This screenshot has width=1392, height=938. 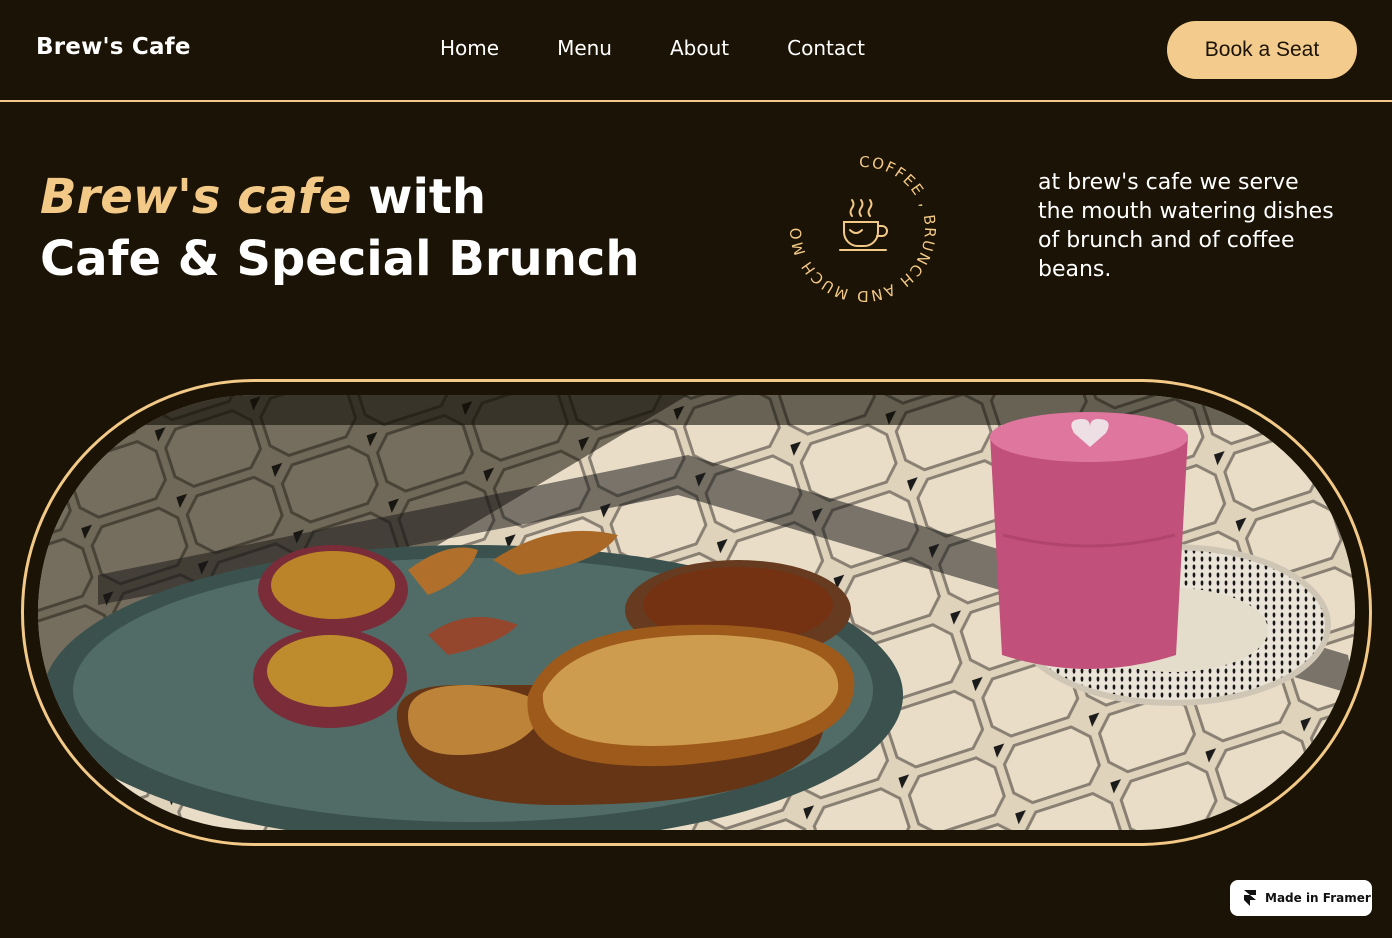 I want to click on made-in-framer-label: Made in Framer, so click(x=1318, y=898).